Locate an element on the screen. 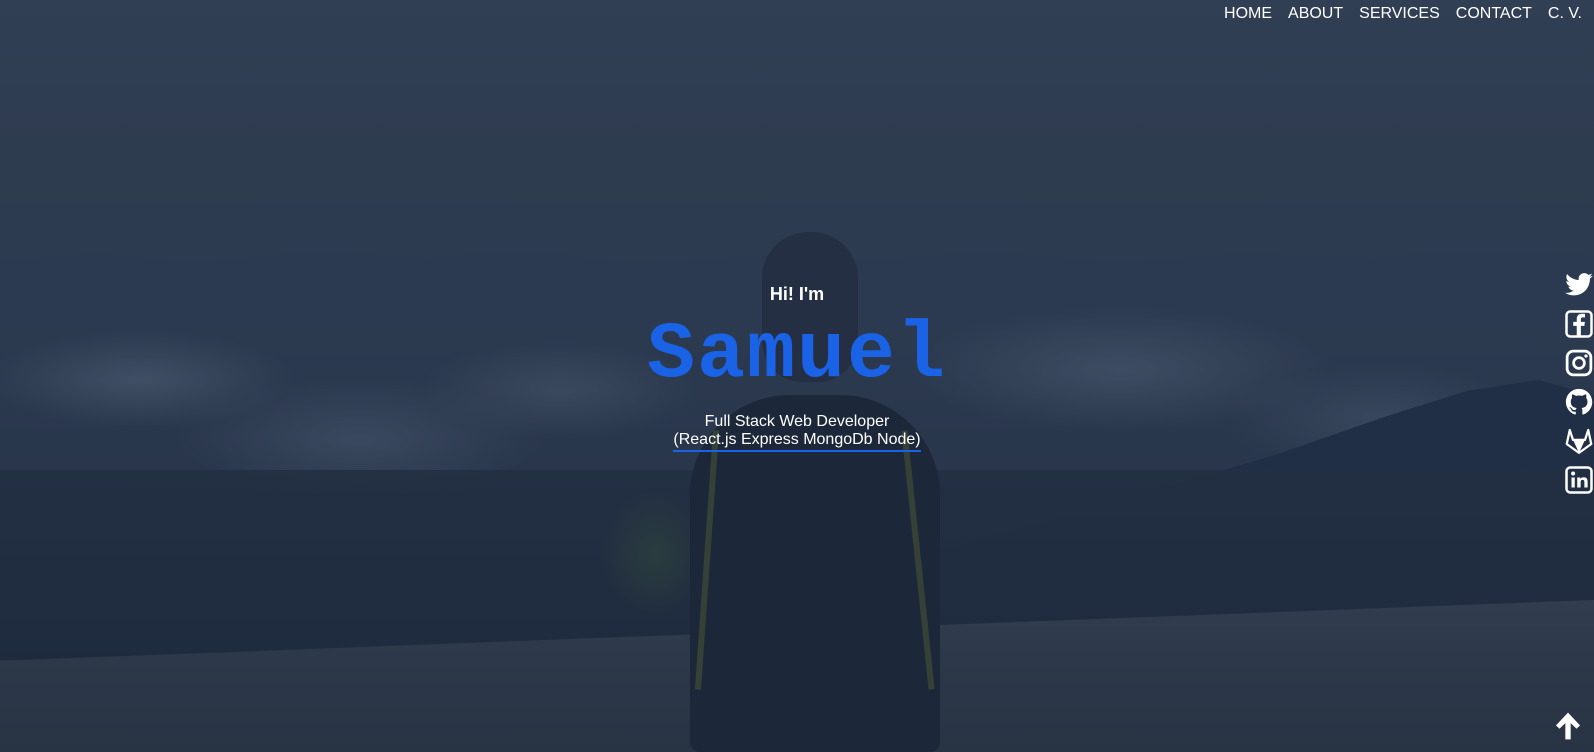 This screenshot has width=1594, height=752. arrow-up-icon is located at coordinates (1568, 726).